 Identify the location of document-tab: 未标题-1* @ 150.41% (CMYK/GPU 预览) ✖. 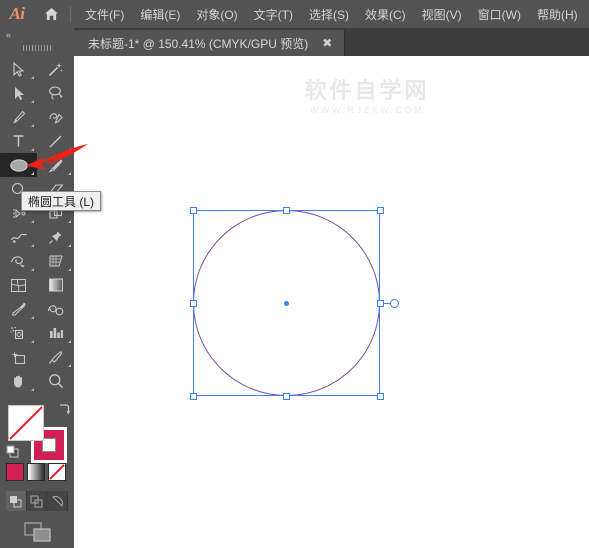
(210, 43).